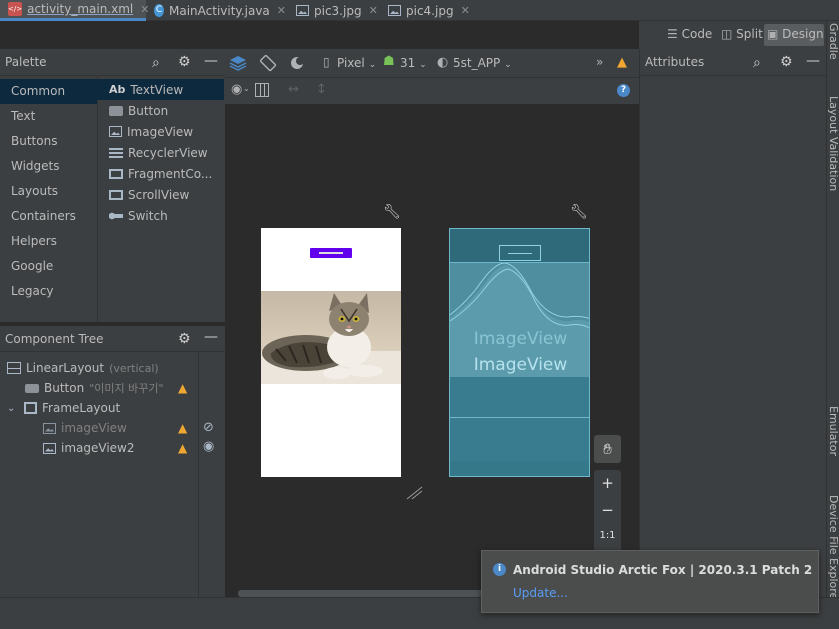 This screenshot has height=629, width=839. What do you see at coordinates (63, 408) in the screenshot?
I see `tree-node-framelayout: ⌄ FrameLayout` at bounding box center [63, 408].